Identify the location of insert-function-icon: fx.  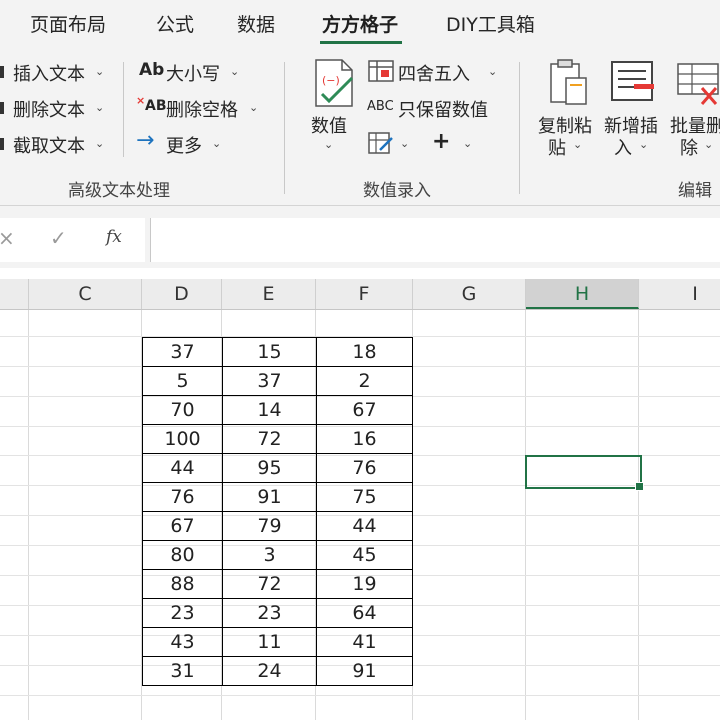
(114, 237).